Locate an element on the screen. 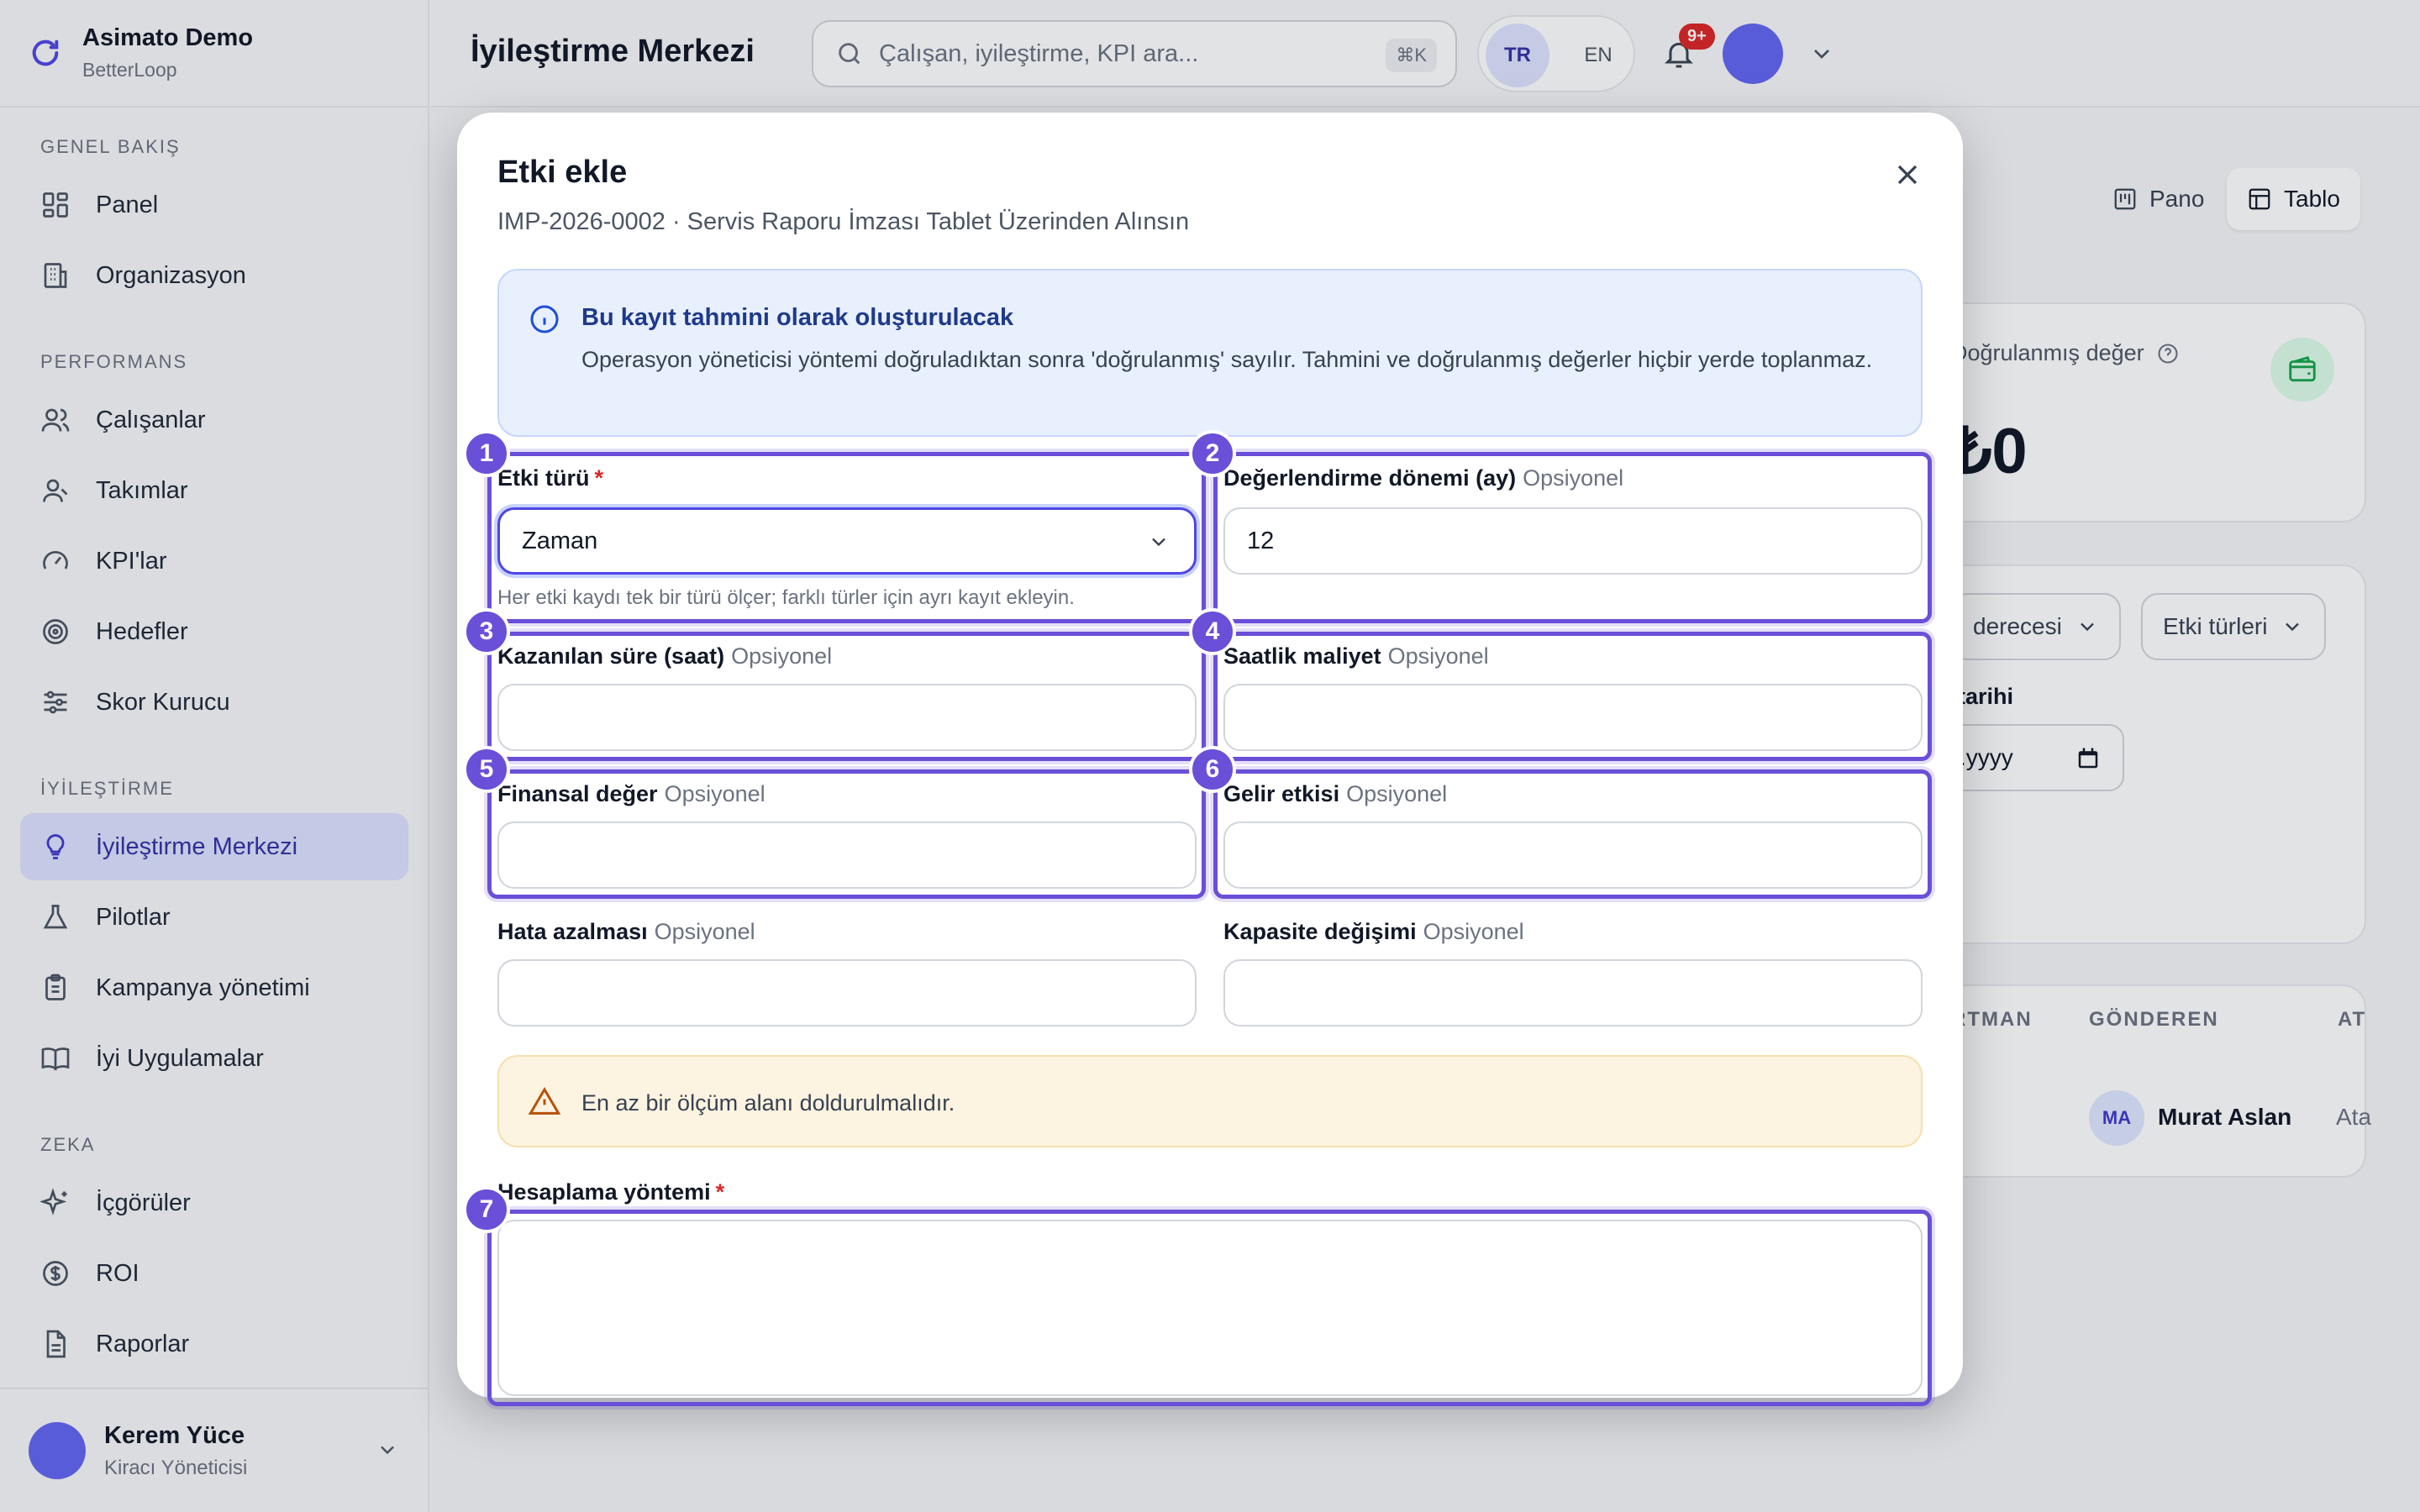  error-reduction-label: Hata azalması Opsiyonel is located at coordinates (626, 932).